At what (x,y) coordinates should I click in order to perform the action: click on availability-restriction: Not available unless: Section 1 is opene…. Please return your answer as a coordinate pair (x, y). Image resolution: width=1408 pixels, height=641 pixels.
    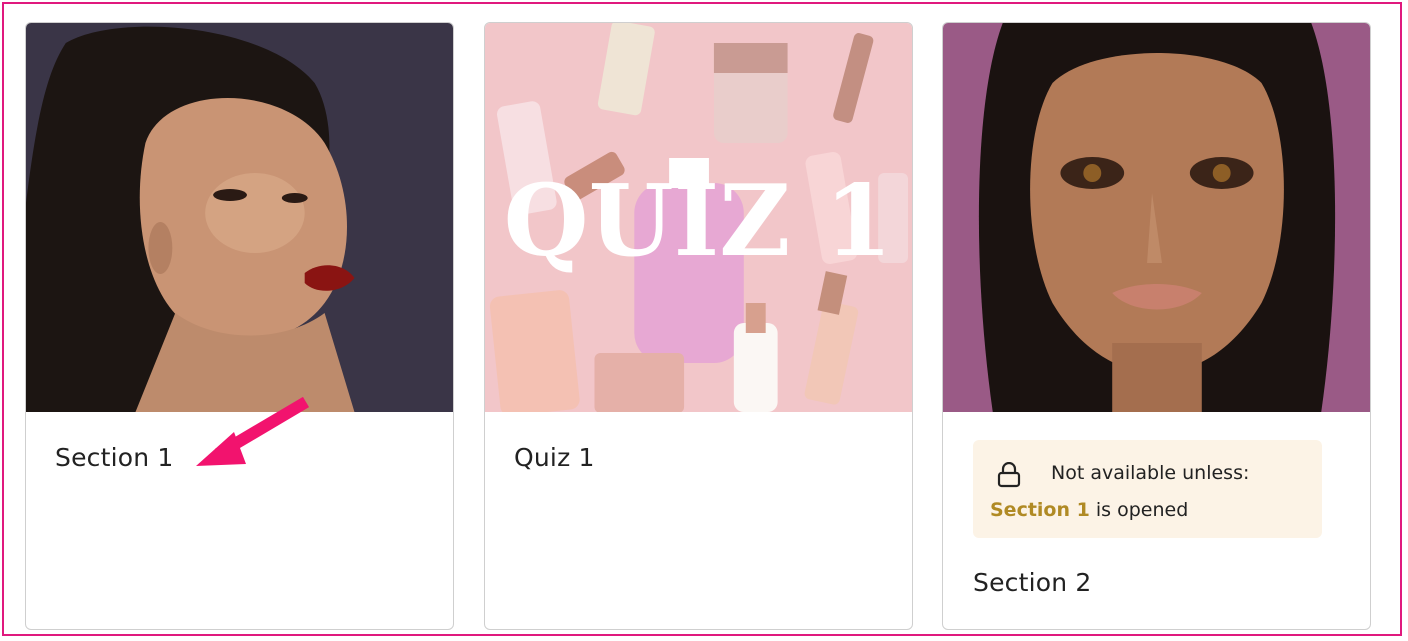
    Looking at the image, I should click on (1147, 489).